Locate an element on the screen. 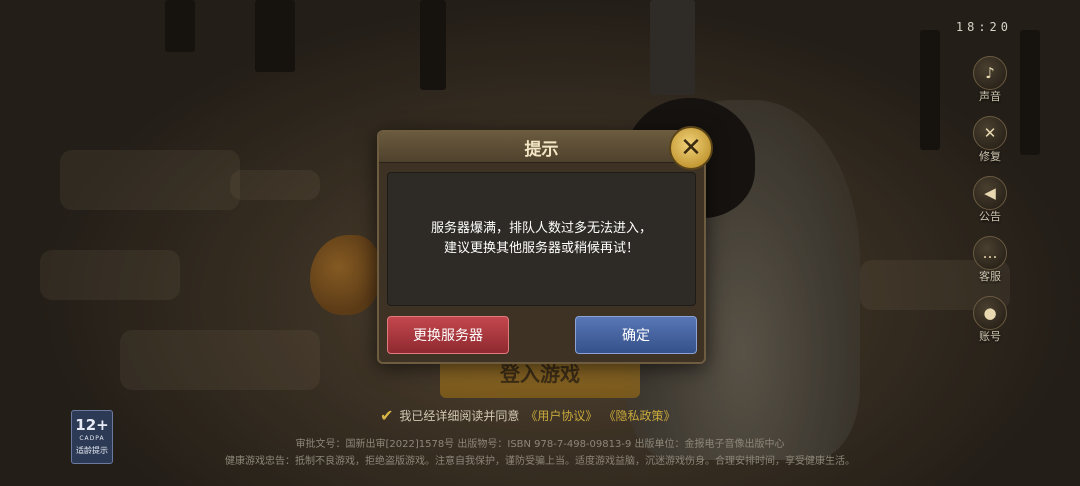 This screenshot has width=1080, height=486. sidebar-item-support: … 客服 is located at coordinates (990, 260).